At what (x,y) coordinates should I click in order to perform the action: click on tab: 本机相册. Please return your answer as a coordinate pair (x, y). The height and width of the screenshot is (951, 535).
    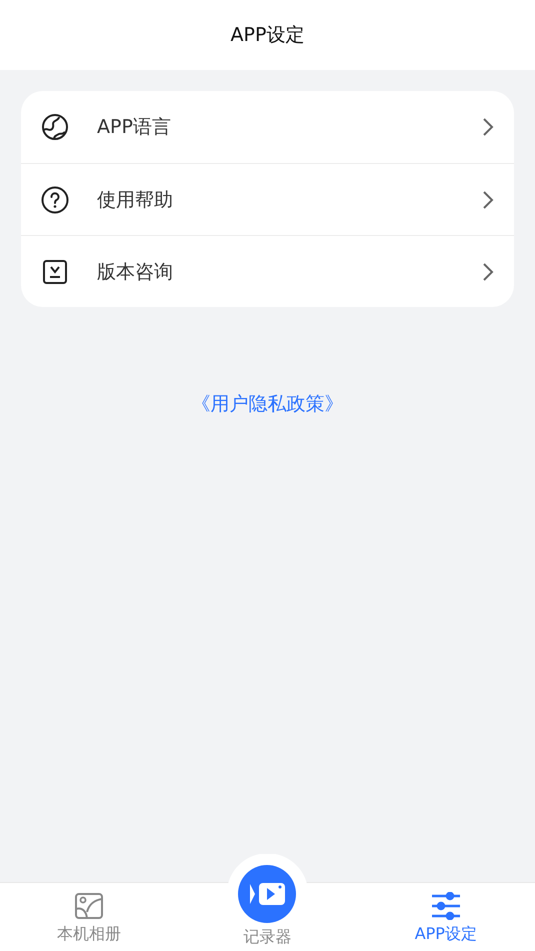
    Looking at the image, I should click on (89, 917).